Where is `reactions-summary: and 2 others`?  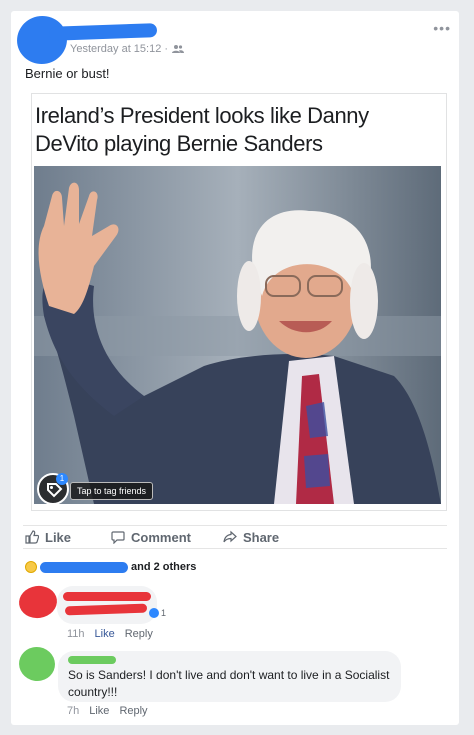
reactions-summary: and 2 others is located at coordinates (110, 567).